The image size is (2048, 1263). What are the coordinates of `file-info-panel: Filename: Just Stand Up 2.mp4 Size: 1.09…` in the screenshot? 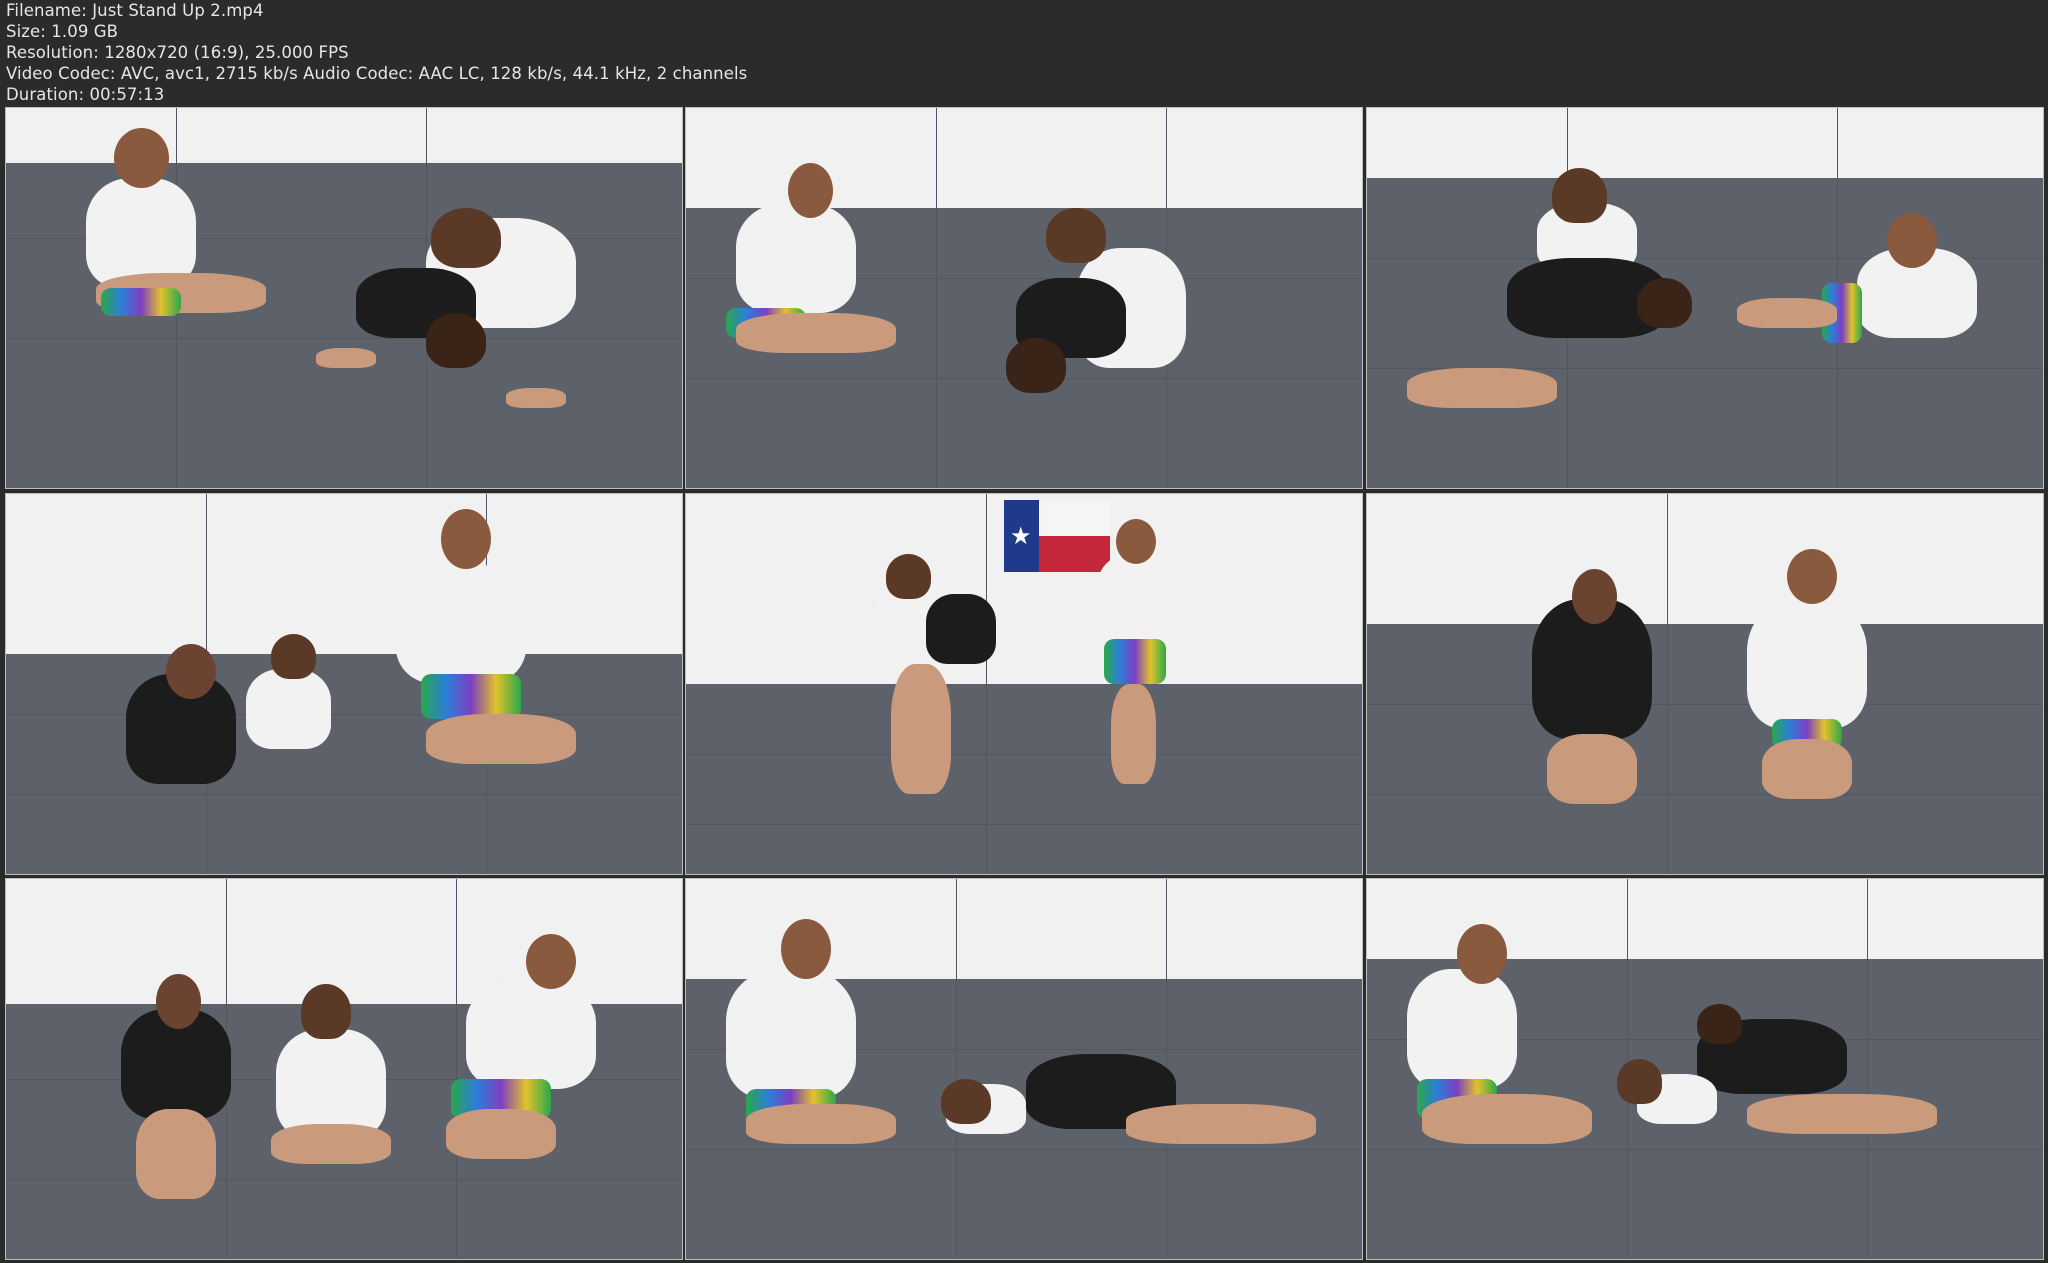 It's located at (376, 52).